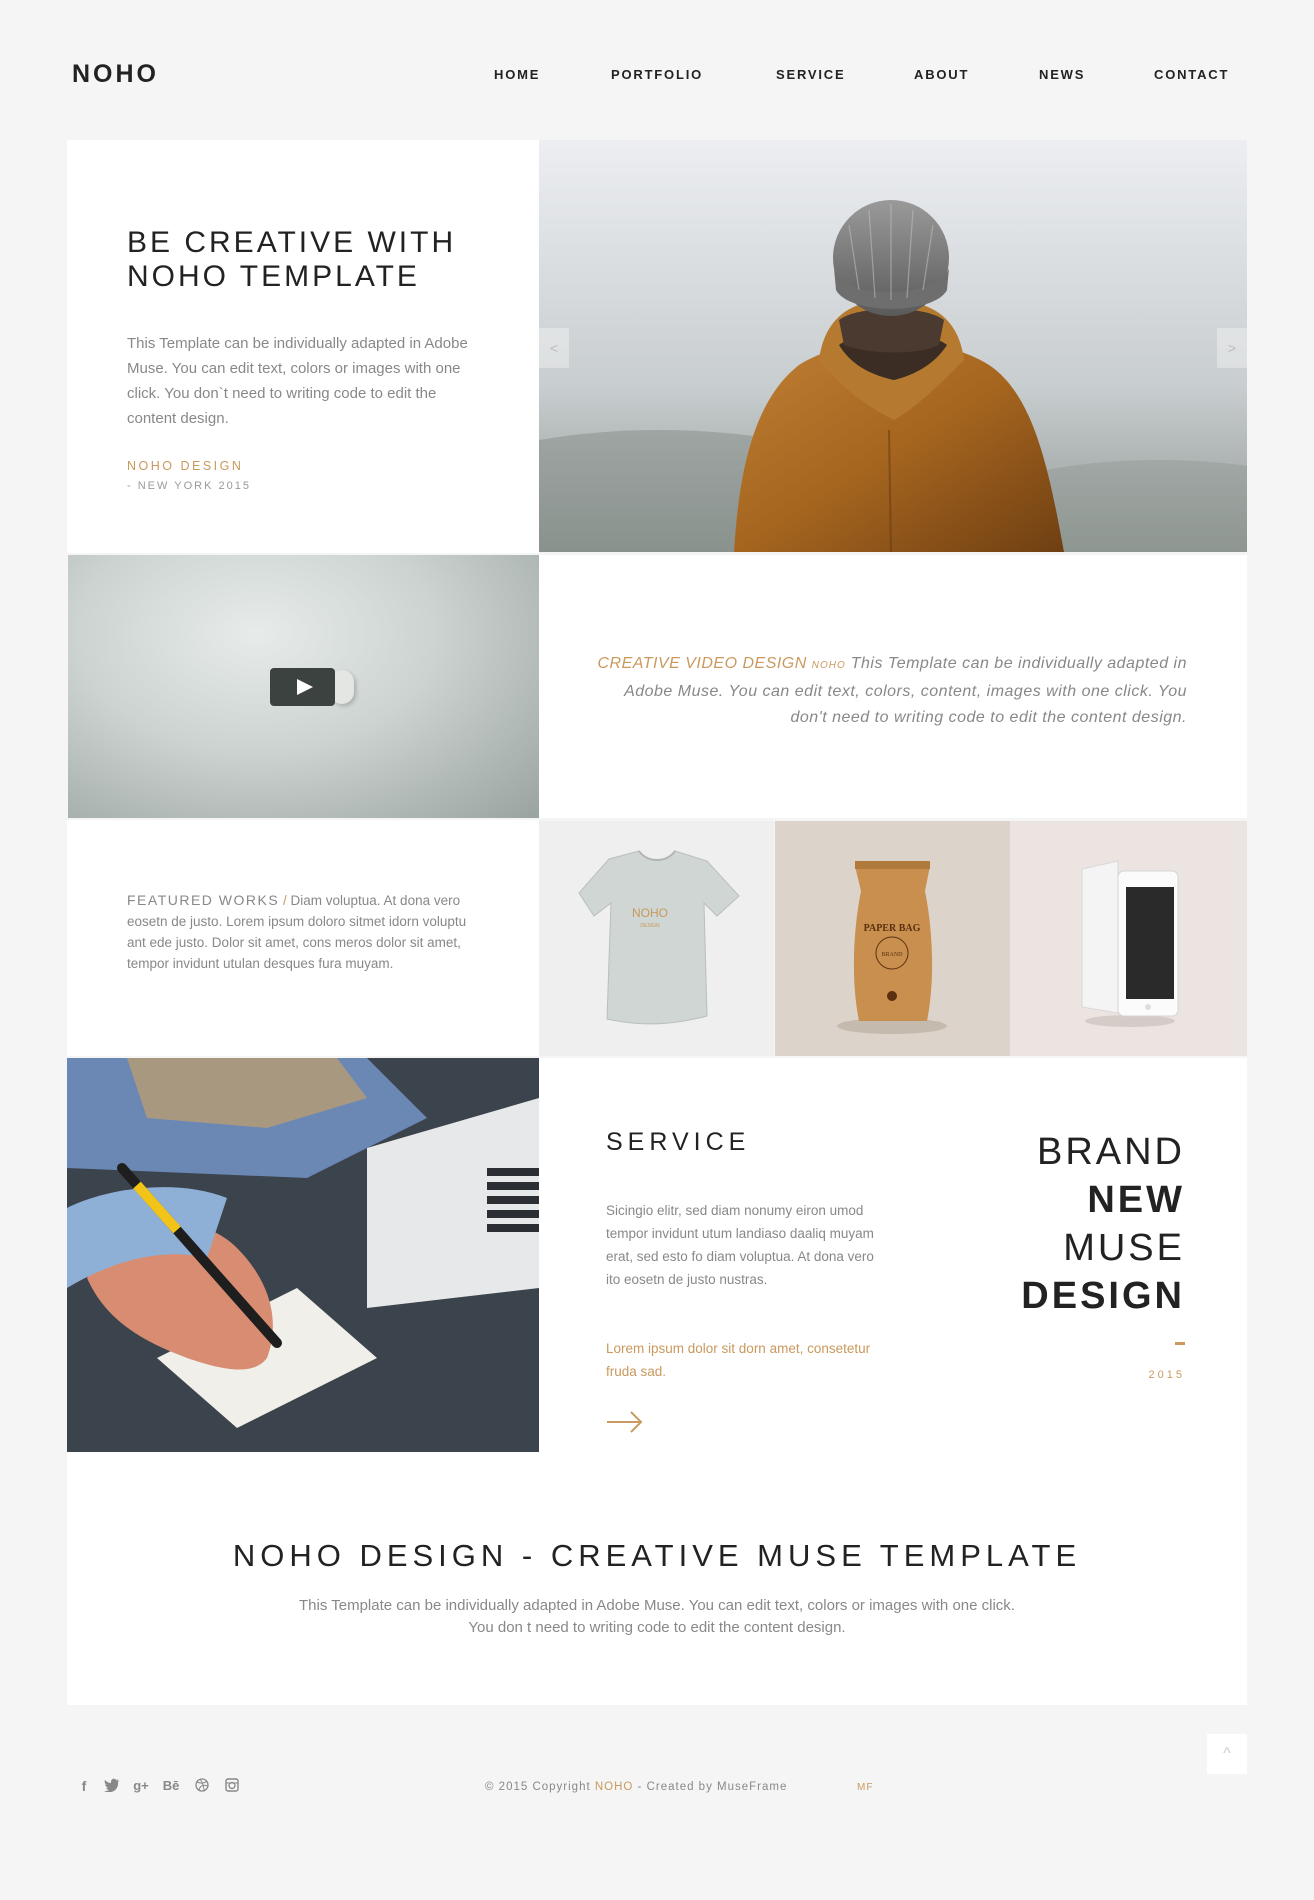  Describe the element at coordinates (1130, 943) in the screenshot. I see `tablet-mockup-image` at that location.